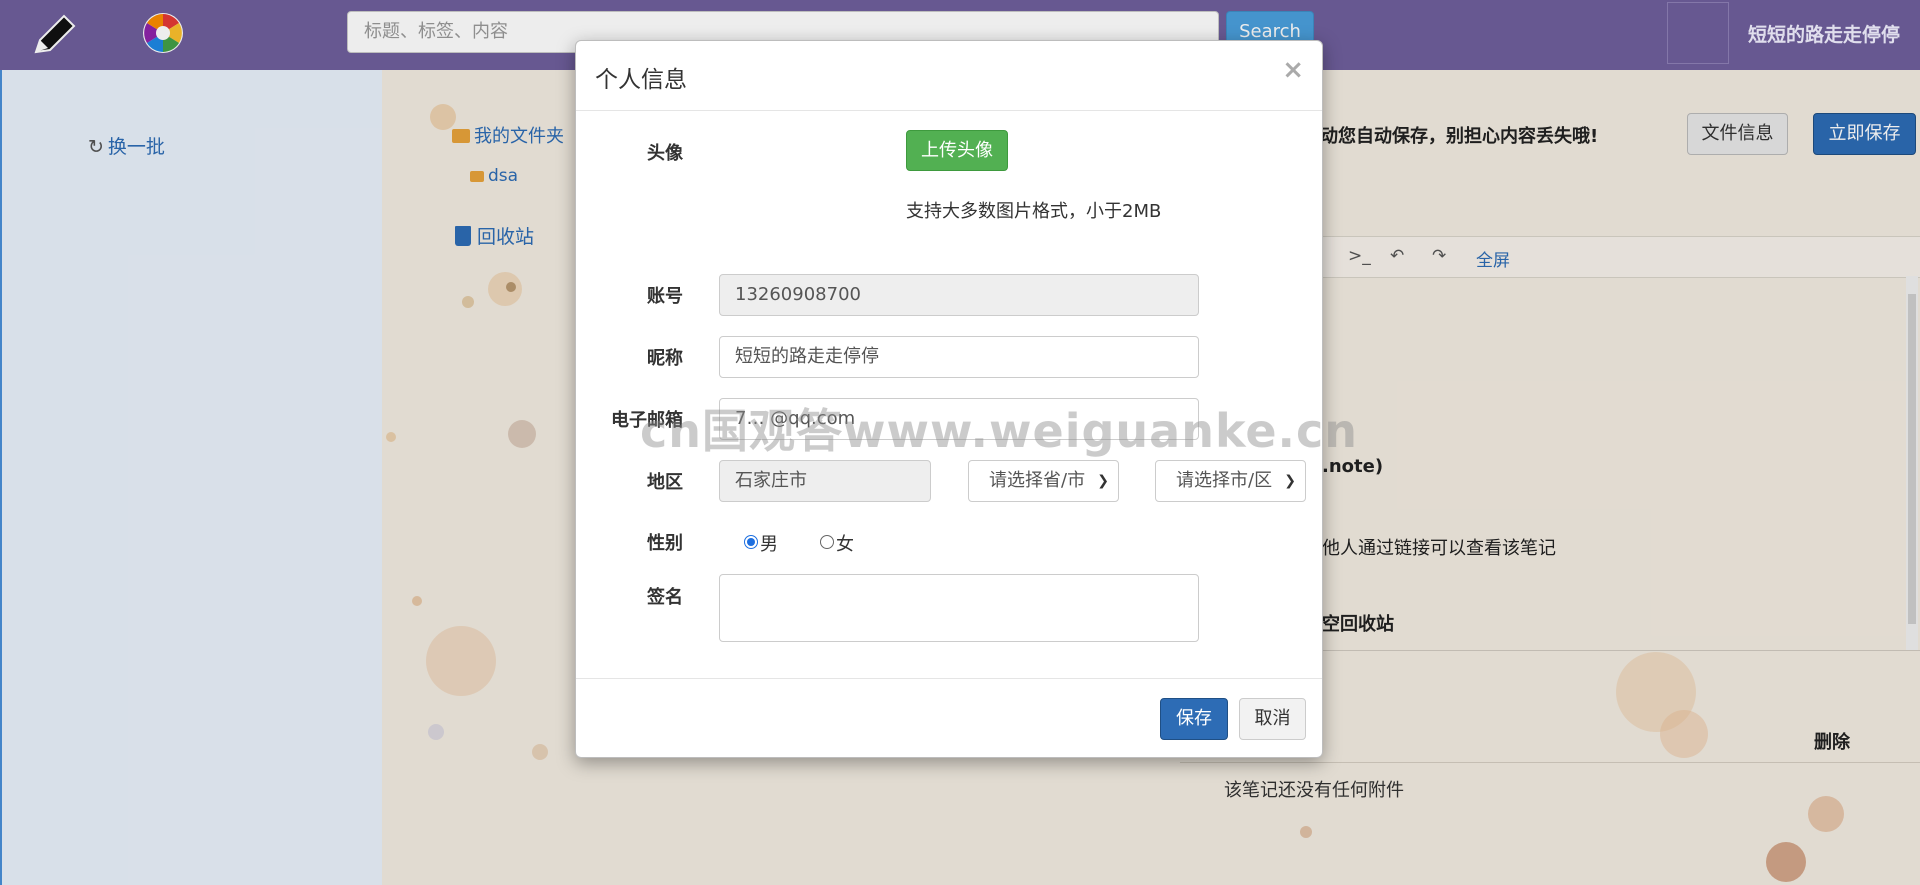 This screenshot has height=885, width=1920. Describe the element at coordinates (1034, 211) in the screenshot. I see `upload-hint: 支持大多数图片格式，小于2MB` at that location.